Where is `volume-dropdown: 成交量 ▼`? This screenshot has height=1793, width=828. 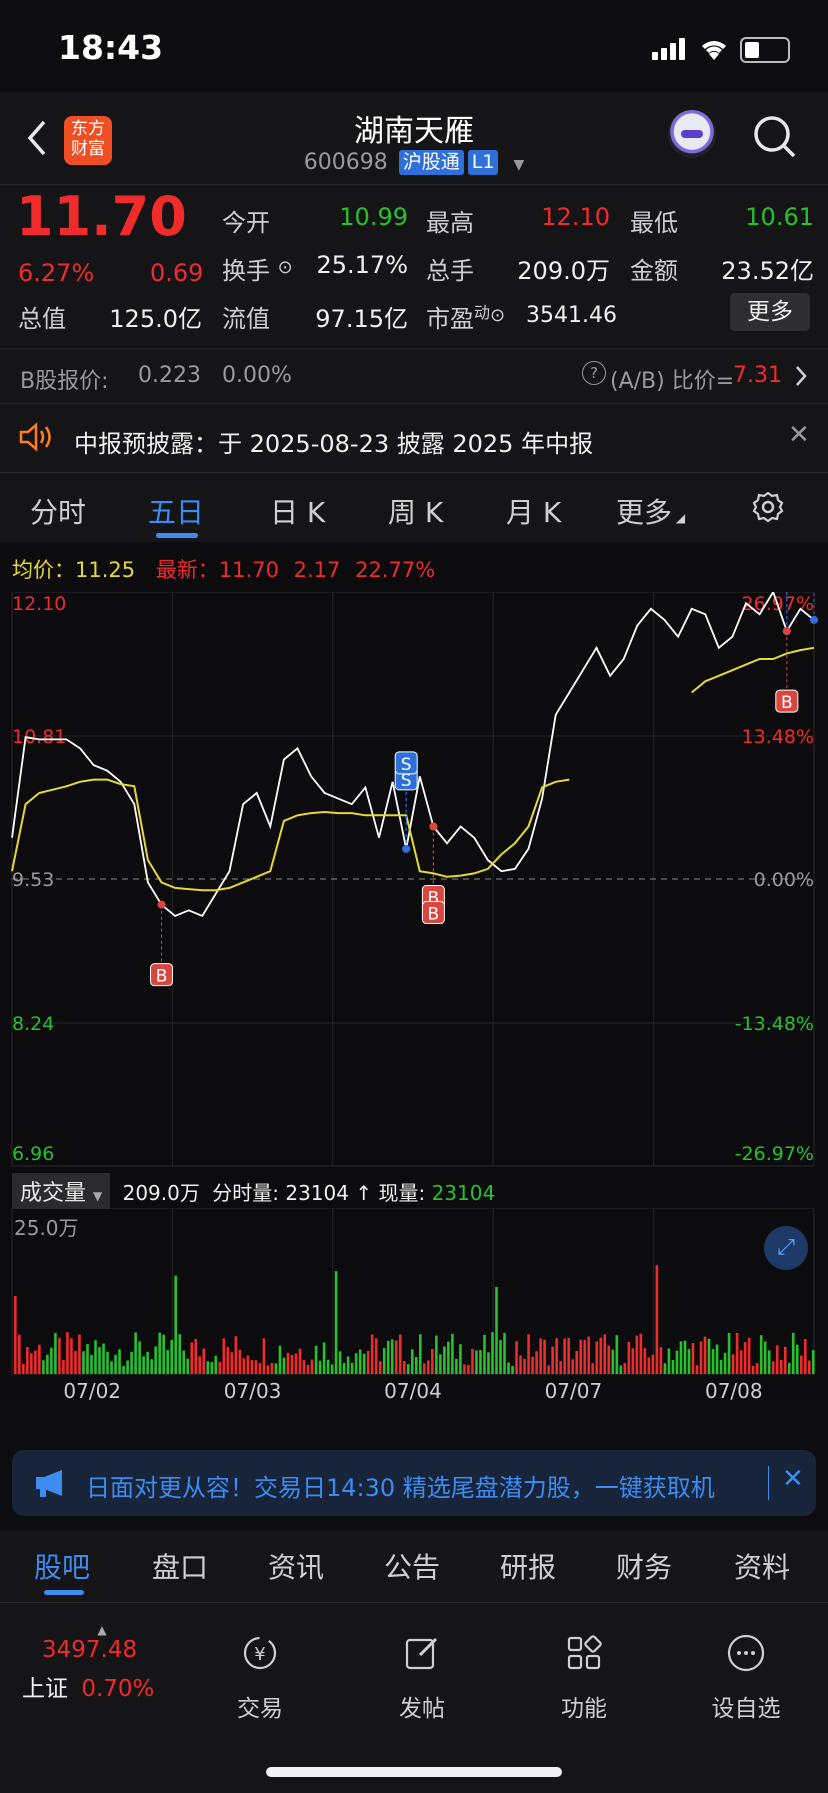 volume-dropdown: 成交量 ▼ is located at coordinates (61, 1191).